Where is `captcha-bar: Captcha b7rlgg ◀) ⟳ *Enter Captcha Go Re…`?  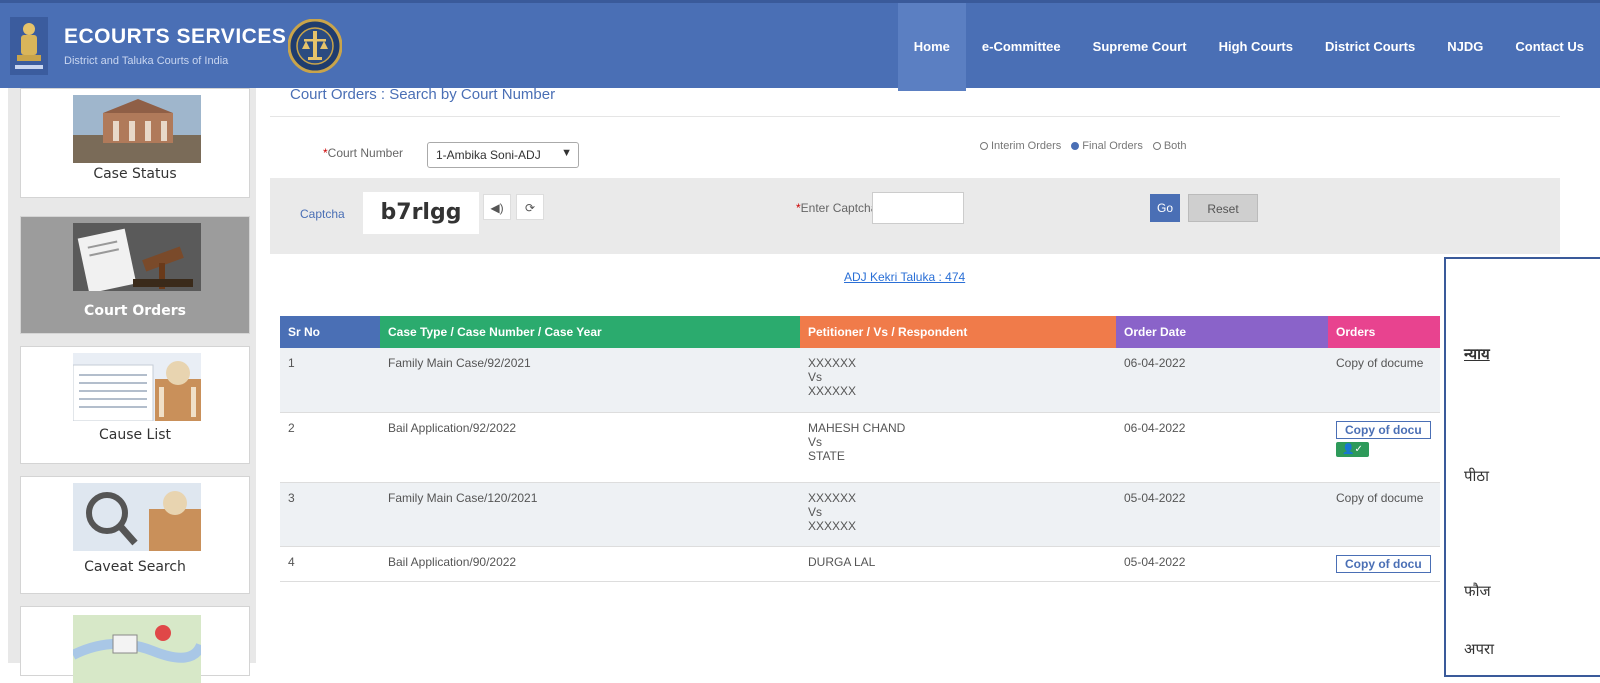 captcha-bar: Captcha b7rlgg ◀) ⟳ *Enter Captcha Go Re… is located at coordinates (915, 216).